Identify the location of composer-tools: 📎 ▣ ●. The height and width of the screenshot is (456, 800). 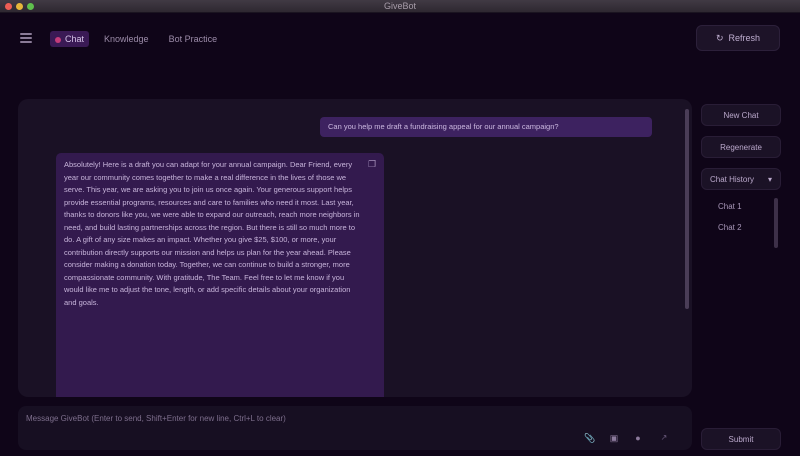
(614, 438).